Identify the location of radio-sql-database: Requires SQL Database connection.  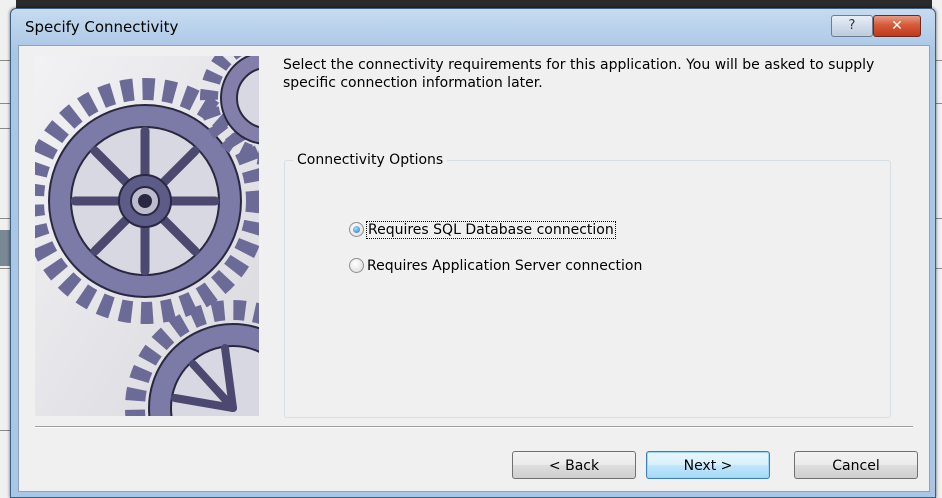
(482, 230).